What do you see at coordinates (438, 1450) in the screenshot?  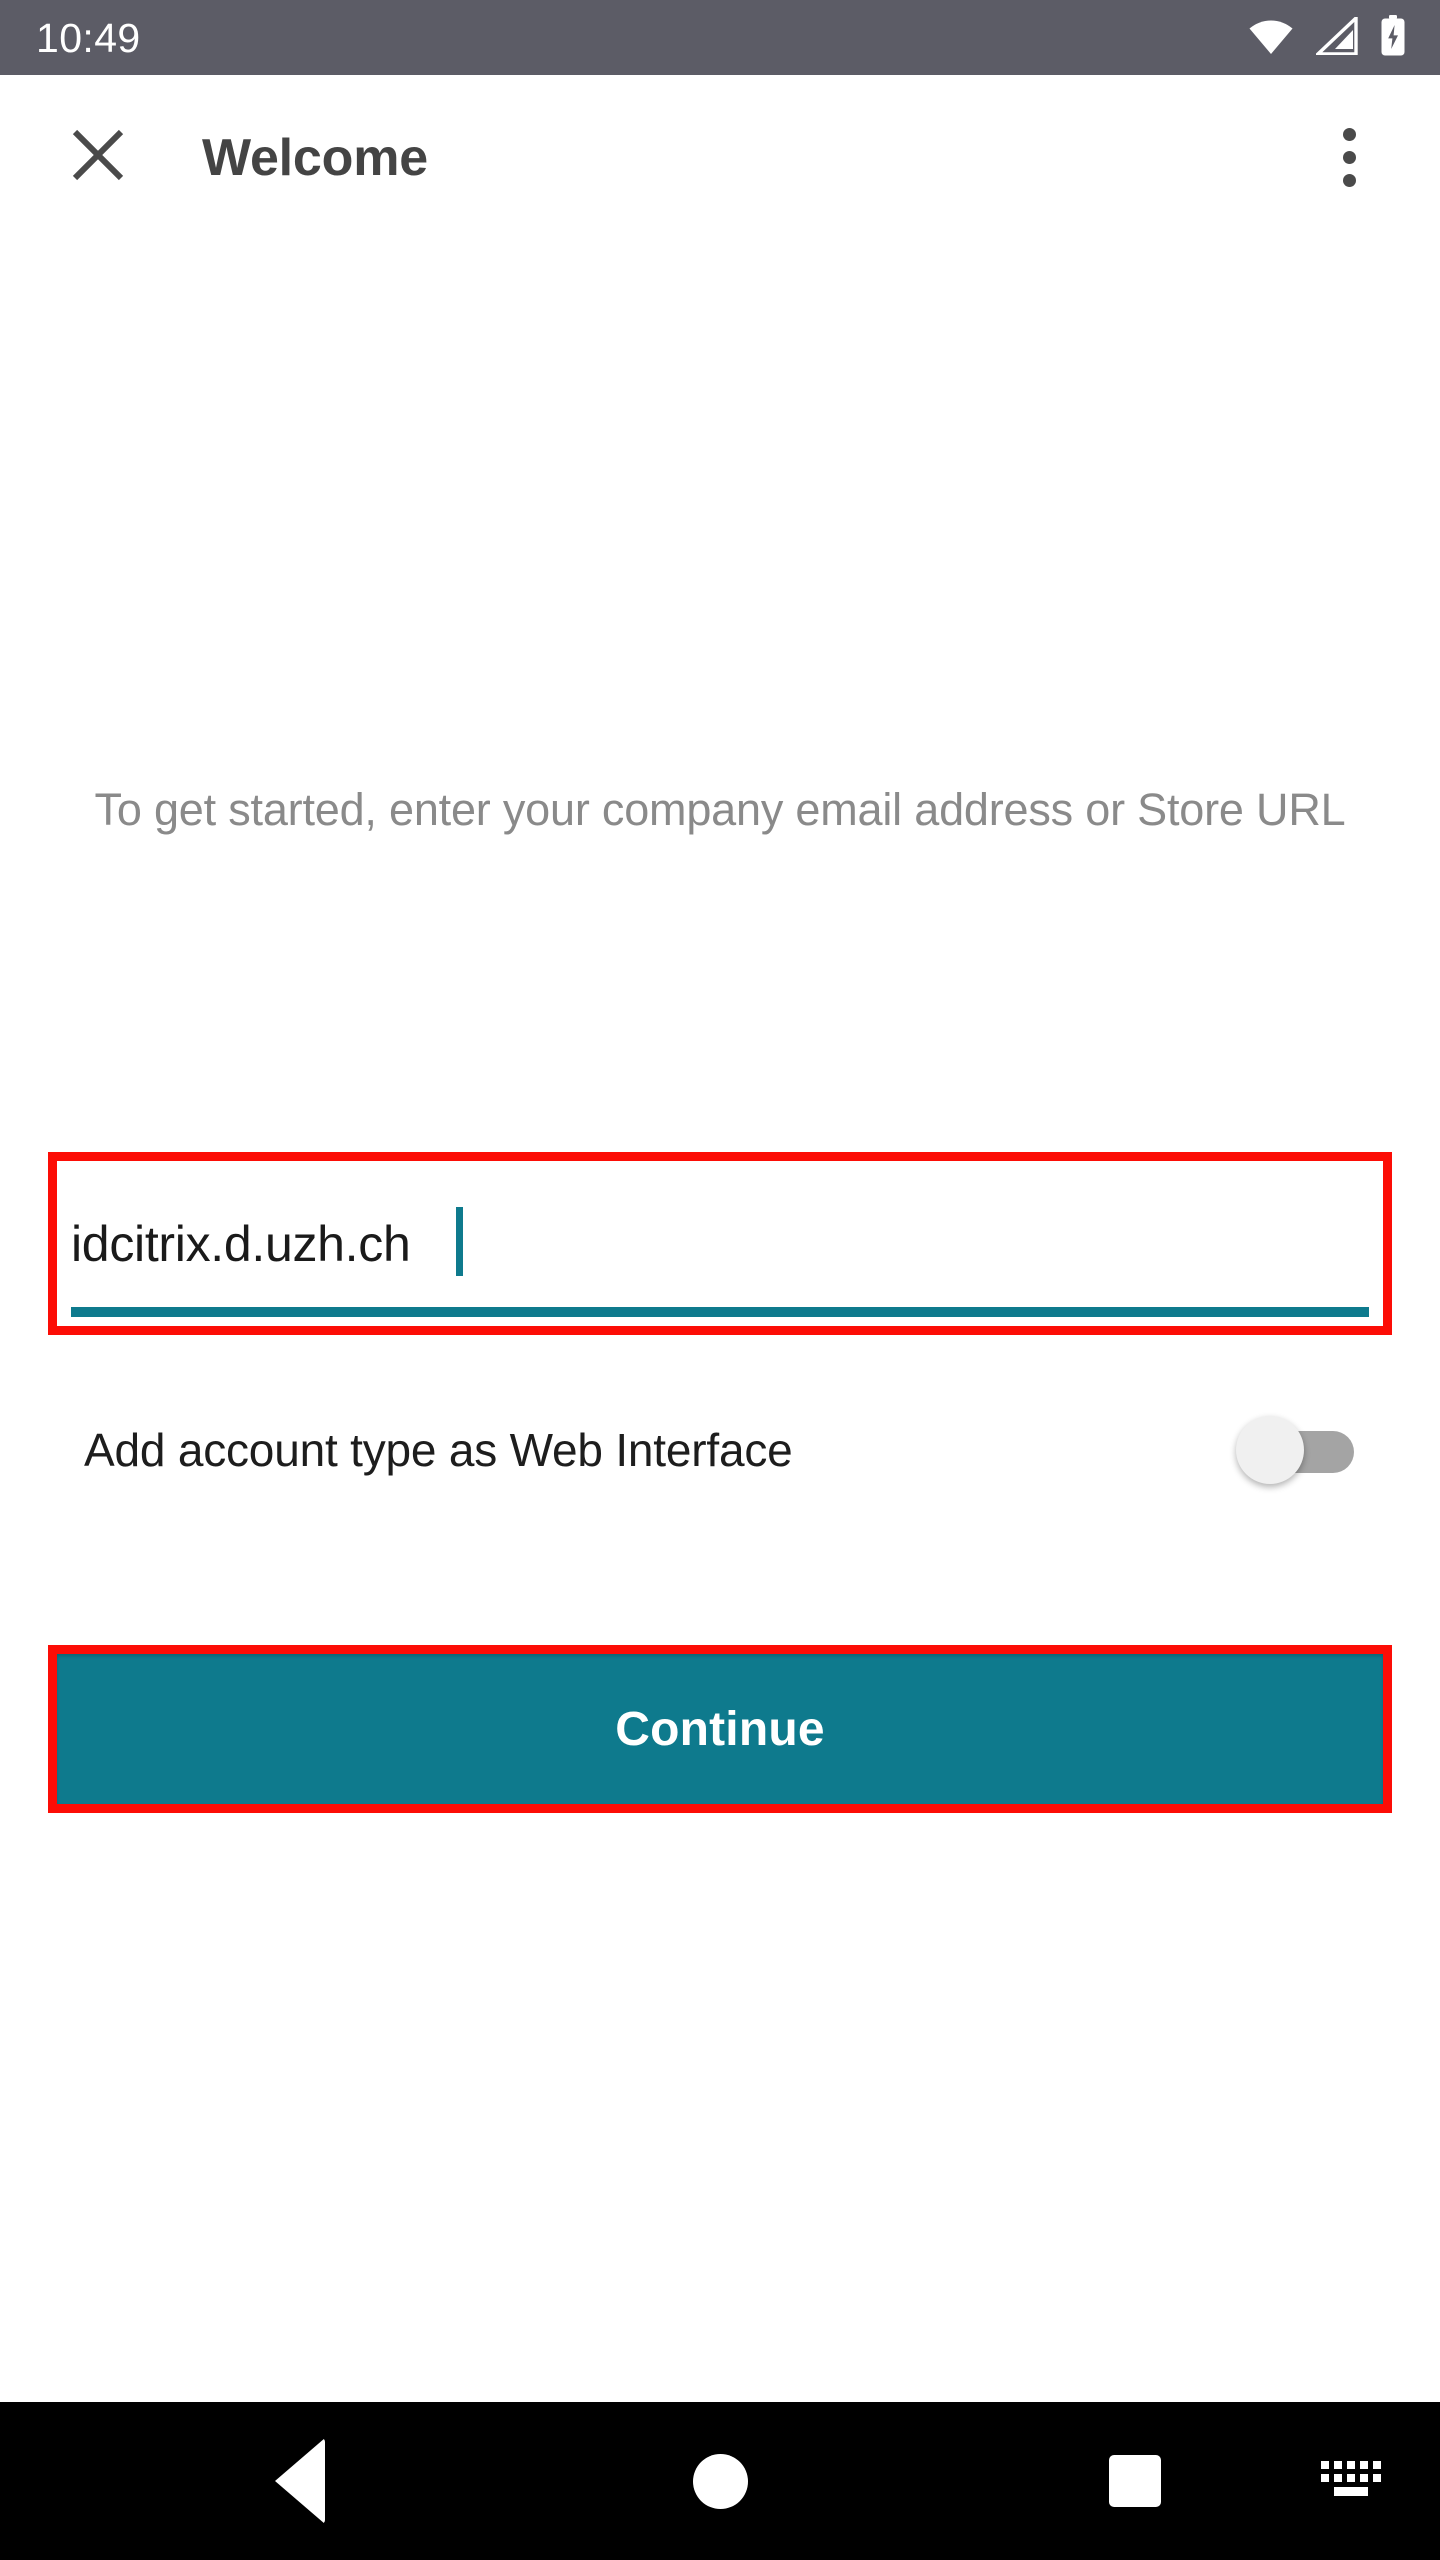 I see `web-interface-toggle-label: Add account type as Web Interface` at bounding box center [438, 1450].